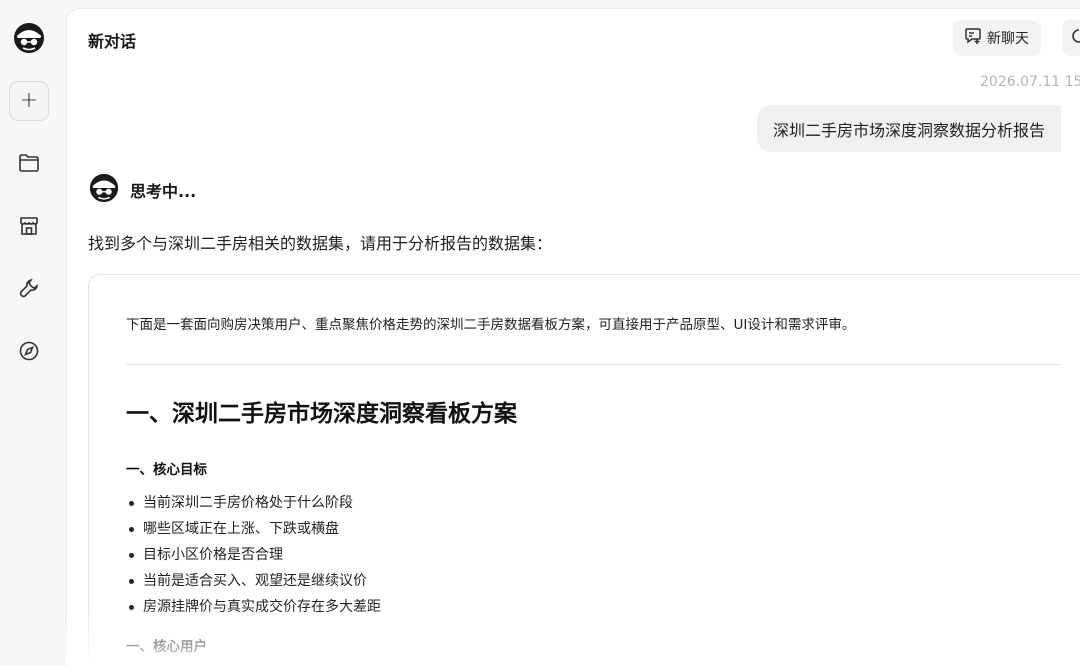  Describe the element at coordinates (593, 364) in the screenshot. I see `divider` at that location.